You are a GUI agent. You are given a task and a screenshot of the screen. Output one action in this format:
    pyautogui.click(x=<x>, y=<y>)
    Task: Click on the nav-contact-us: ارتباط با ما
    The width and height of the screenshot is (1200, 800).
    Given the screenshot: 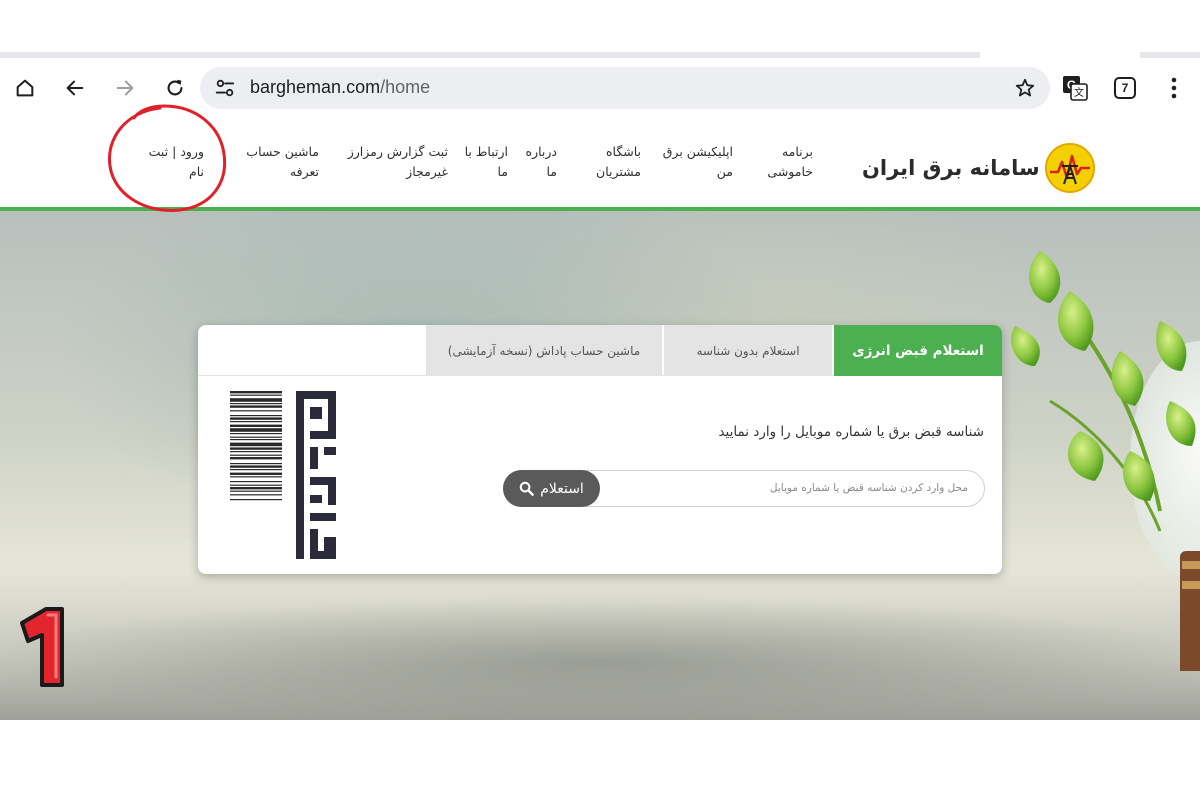 What is the action you would take?
    pyautogui.click(x=486, y=162)
    